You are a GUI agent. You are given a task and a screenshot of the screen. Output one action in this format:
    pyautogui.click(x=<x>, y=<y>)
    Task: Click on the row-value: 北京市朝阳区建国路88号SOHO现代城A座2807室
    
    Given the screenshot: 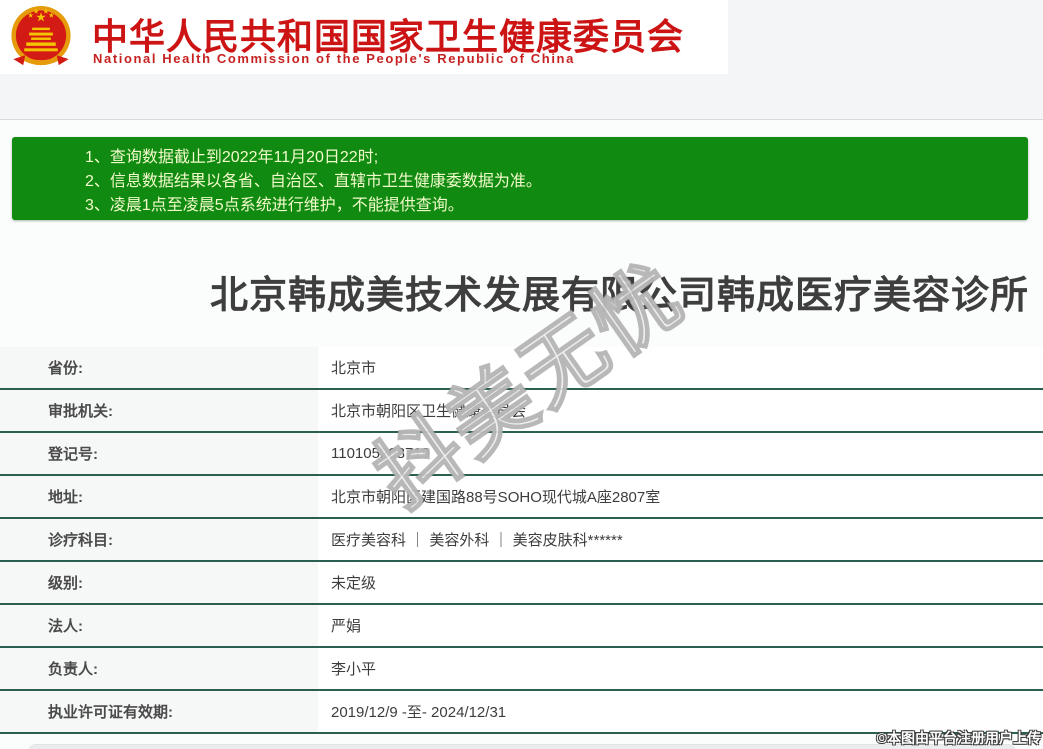 What is the action you would take?
    pyautogui.click(x=680, y=496)
    